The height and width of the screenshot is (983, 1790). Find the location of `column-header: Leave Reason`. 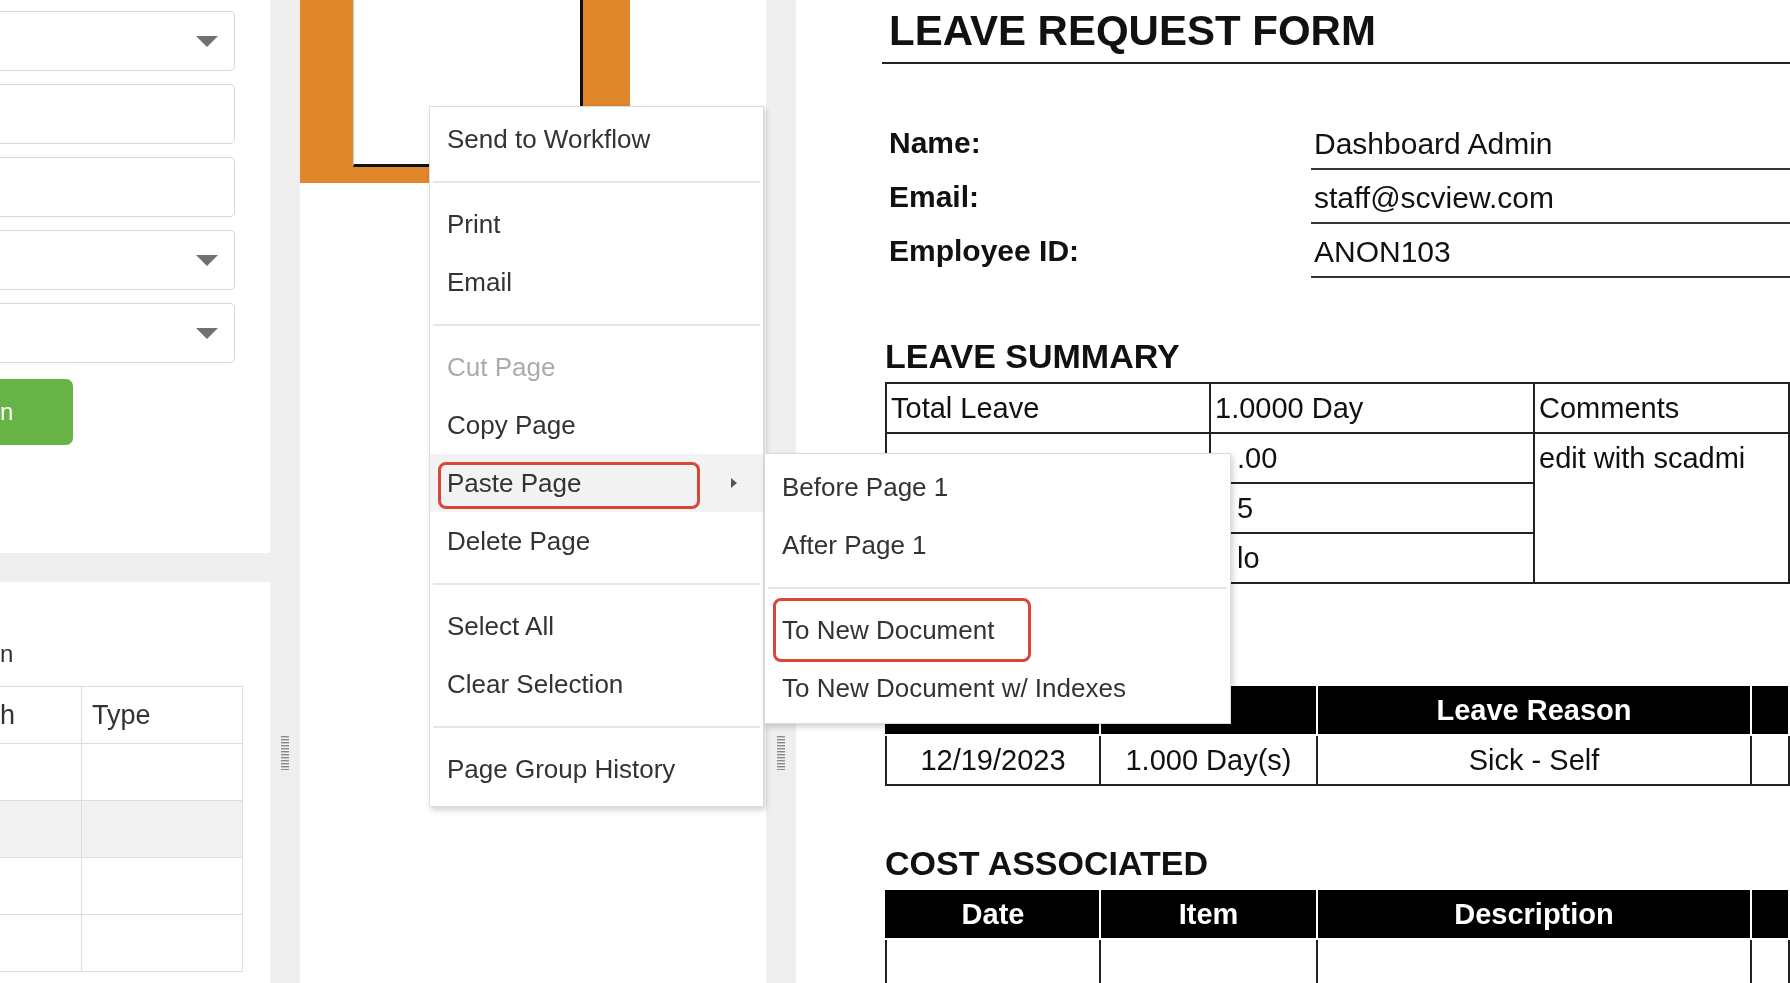

column-header: Leave Reason is located at coordinates (1534, 710).